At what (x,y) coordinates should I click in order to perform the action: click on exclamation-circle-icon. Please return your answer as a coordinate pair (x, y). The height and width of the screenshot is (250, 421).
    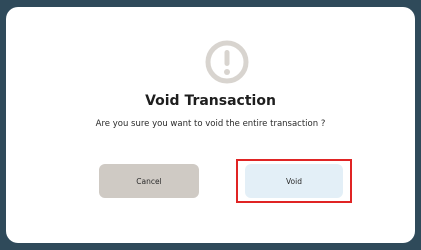
    Looking at the image, I should click on (227, 62).